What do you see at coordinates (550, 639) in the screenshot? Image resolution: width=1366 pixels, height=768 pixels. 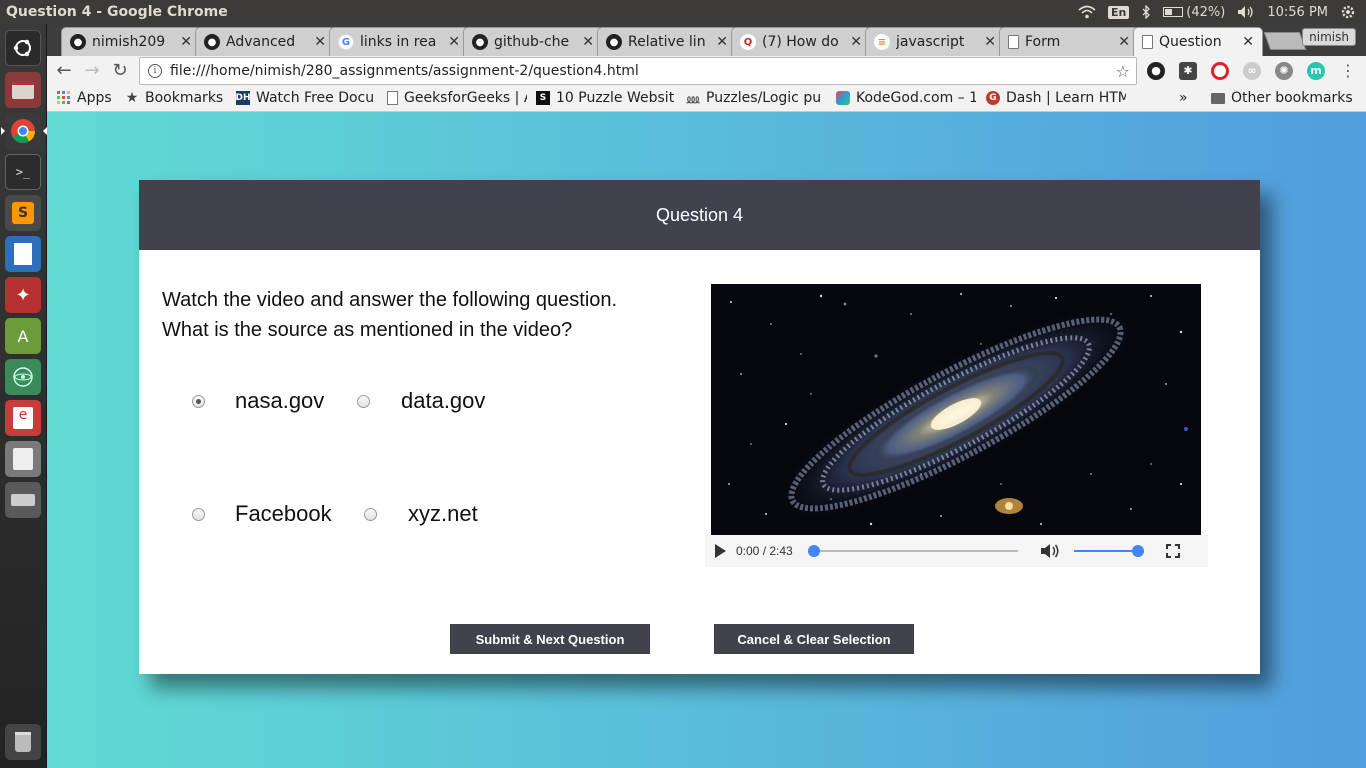 I see `submit-next-button: Submit & Next Question` at bounding box center [550, 639].